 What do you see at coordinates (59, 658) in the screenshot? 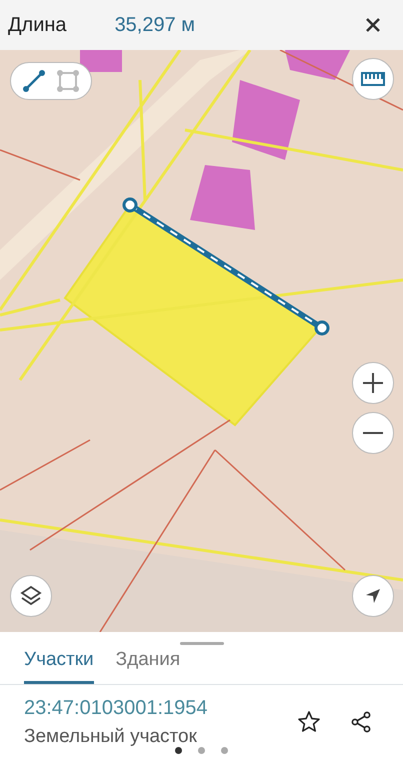
I see `tab: Участки` at bounding box center [59, 658].